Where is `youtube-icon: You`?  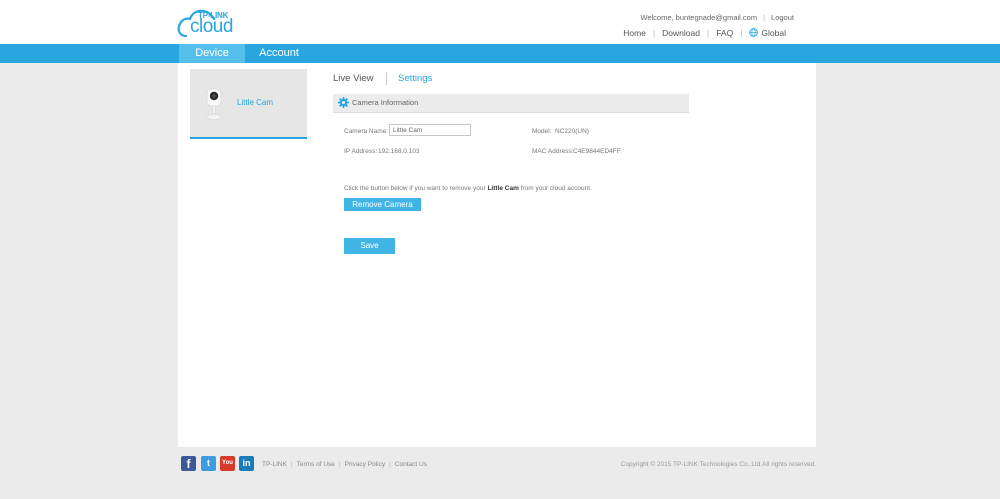
youtube-icon: You is located at coordinates (227, 463).